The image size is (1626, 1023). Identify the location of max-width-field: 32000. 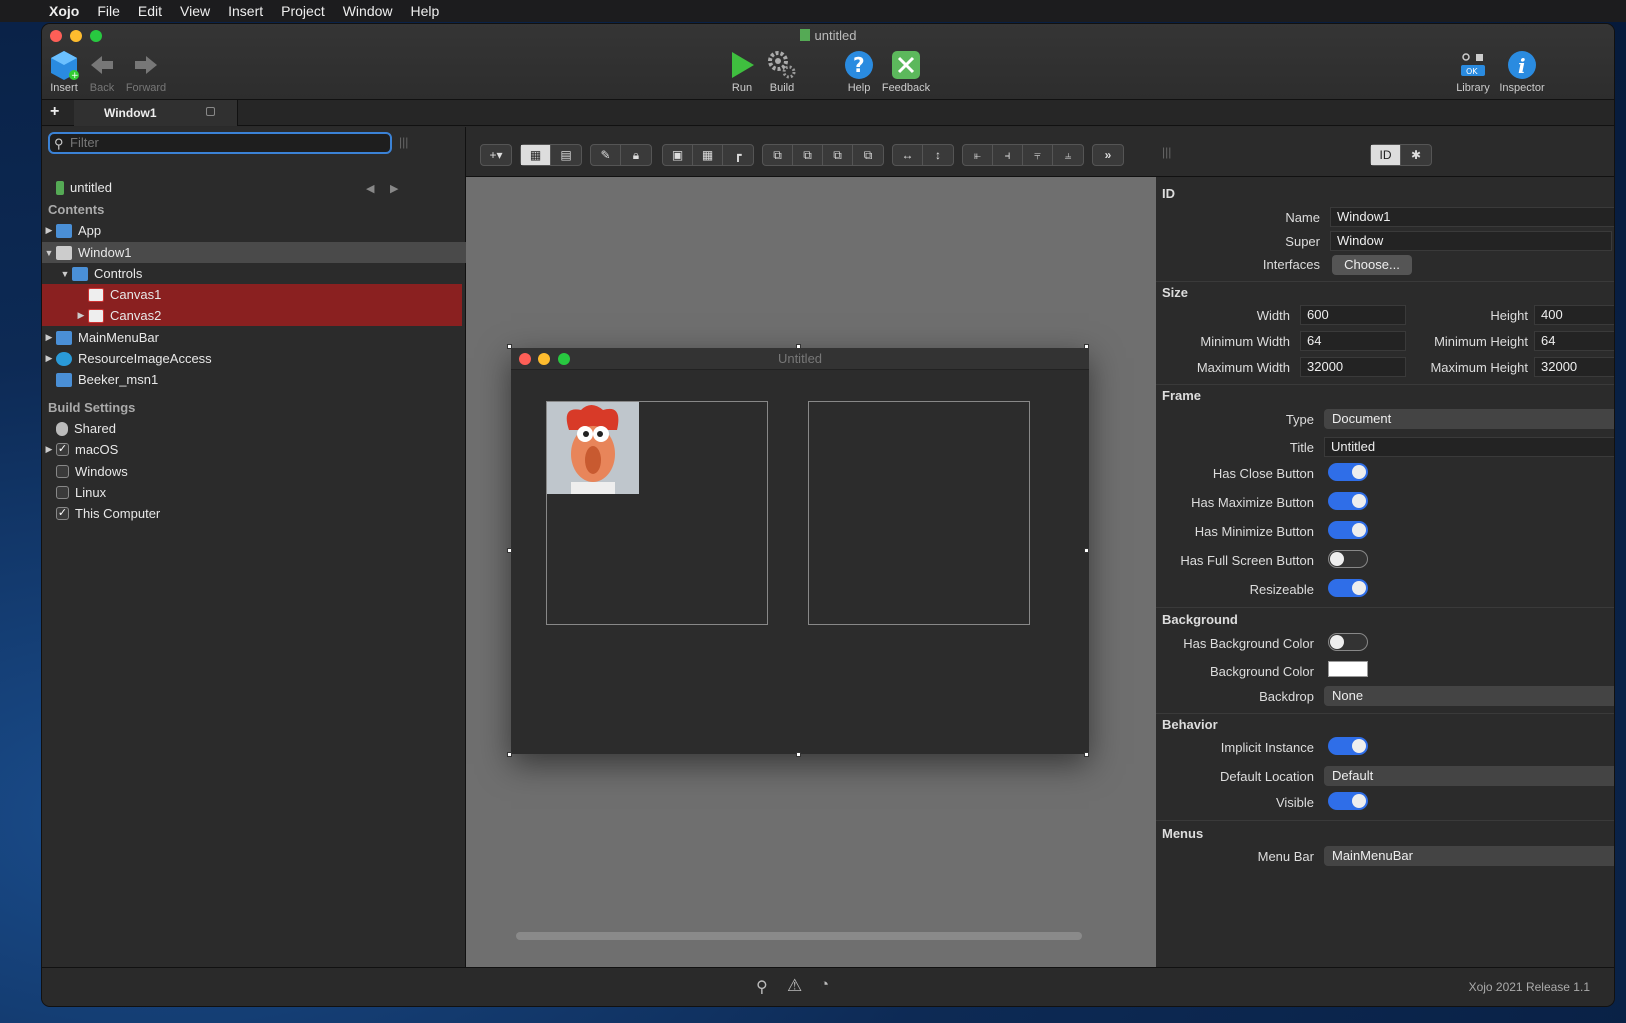
(1353, 367).